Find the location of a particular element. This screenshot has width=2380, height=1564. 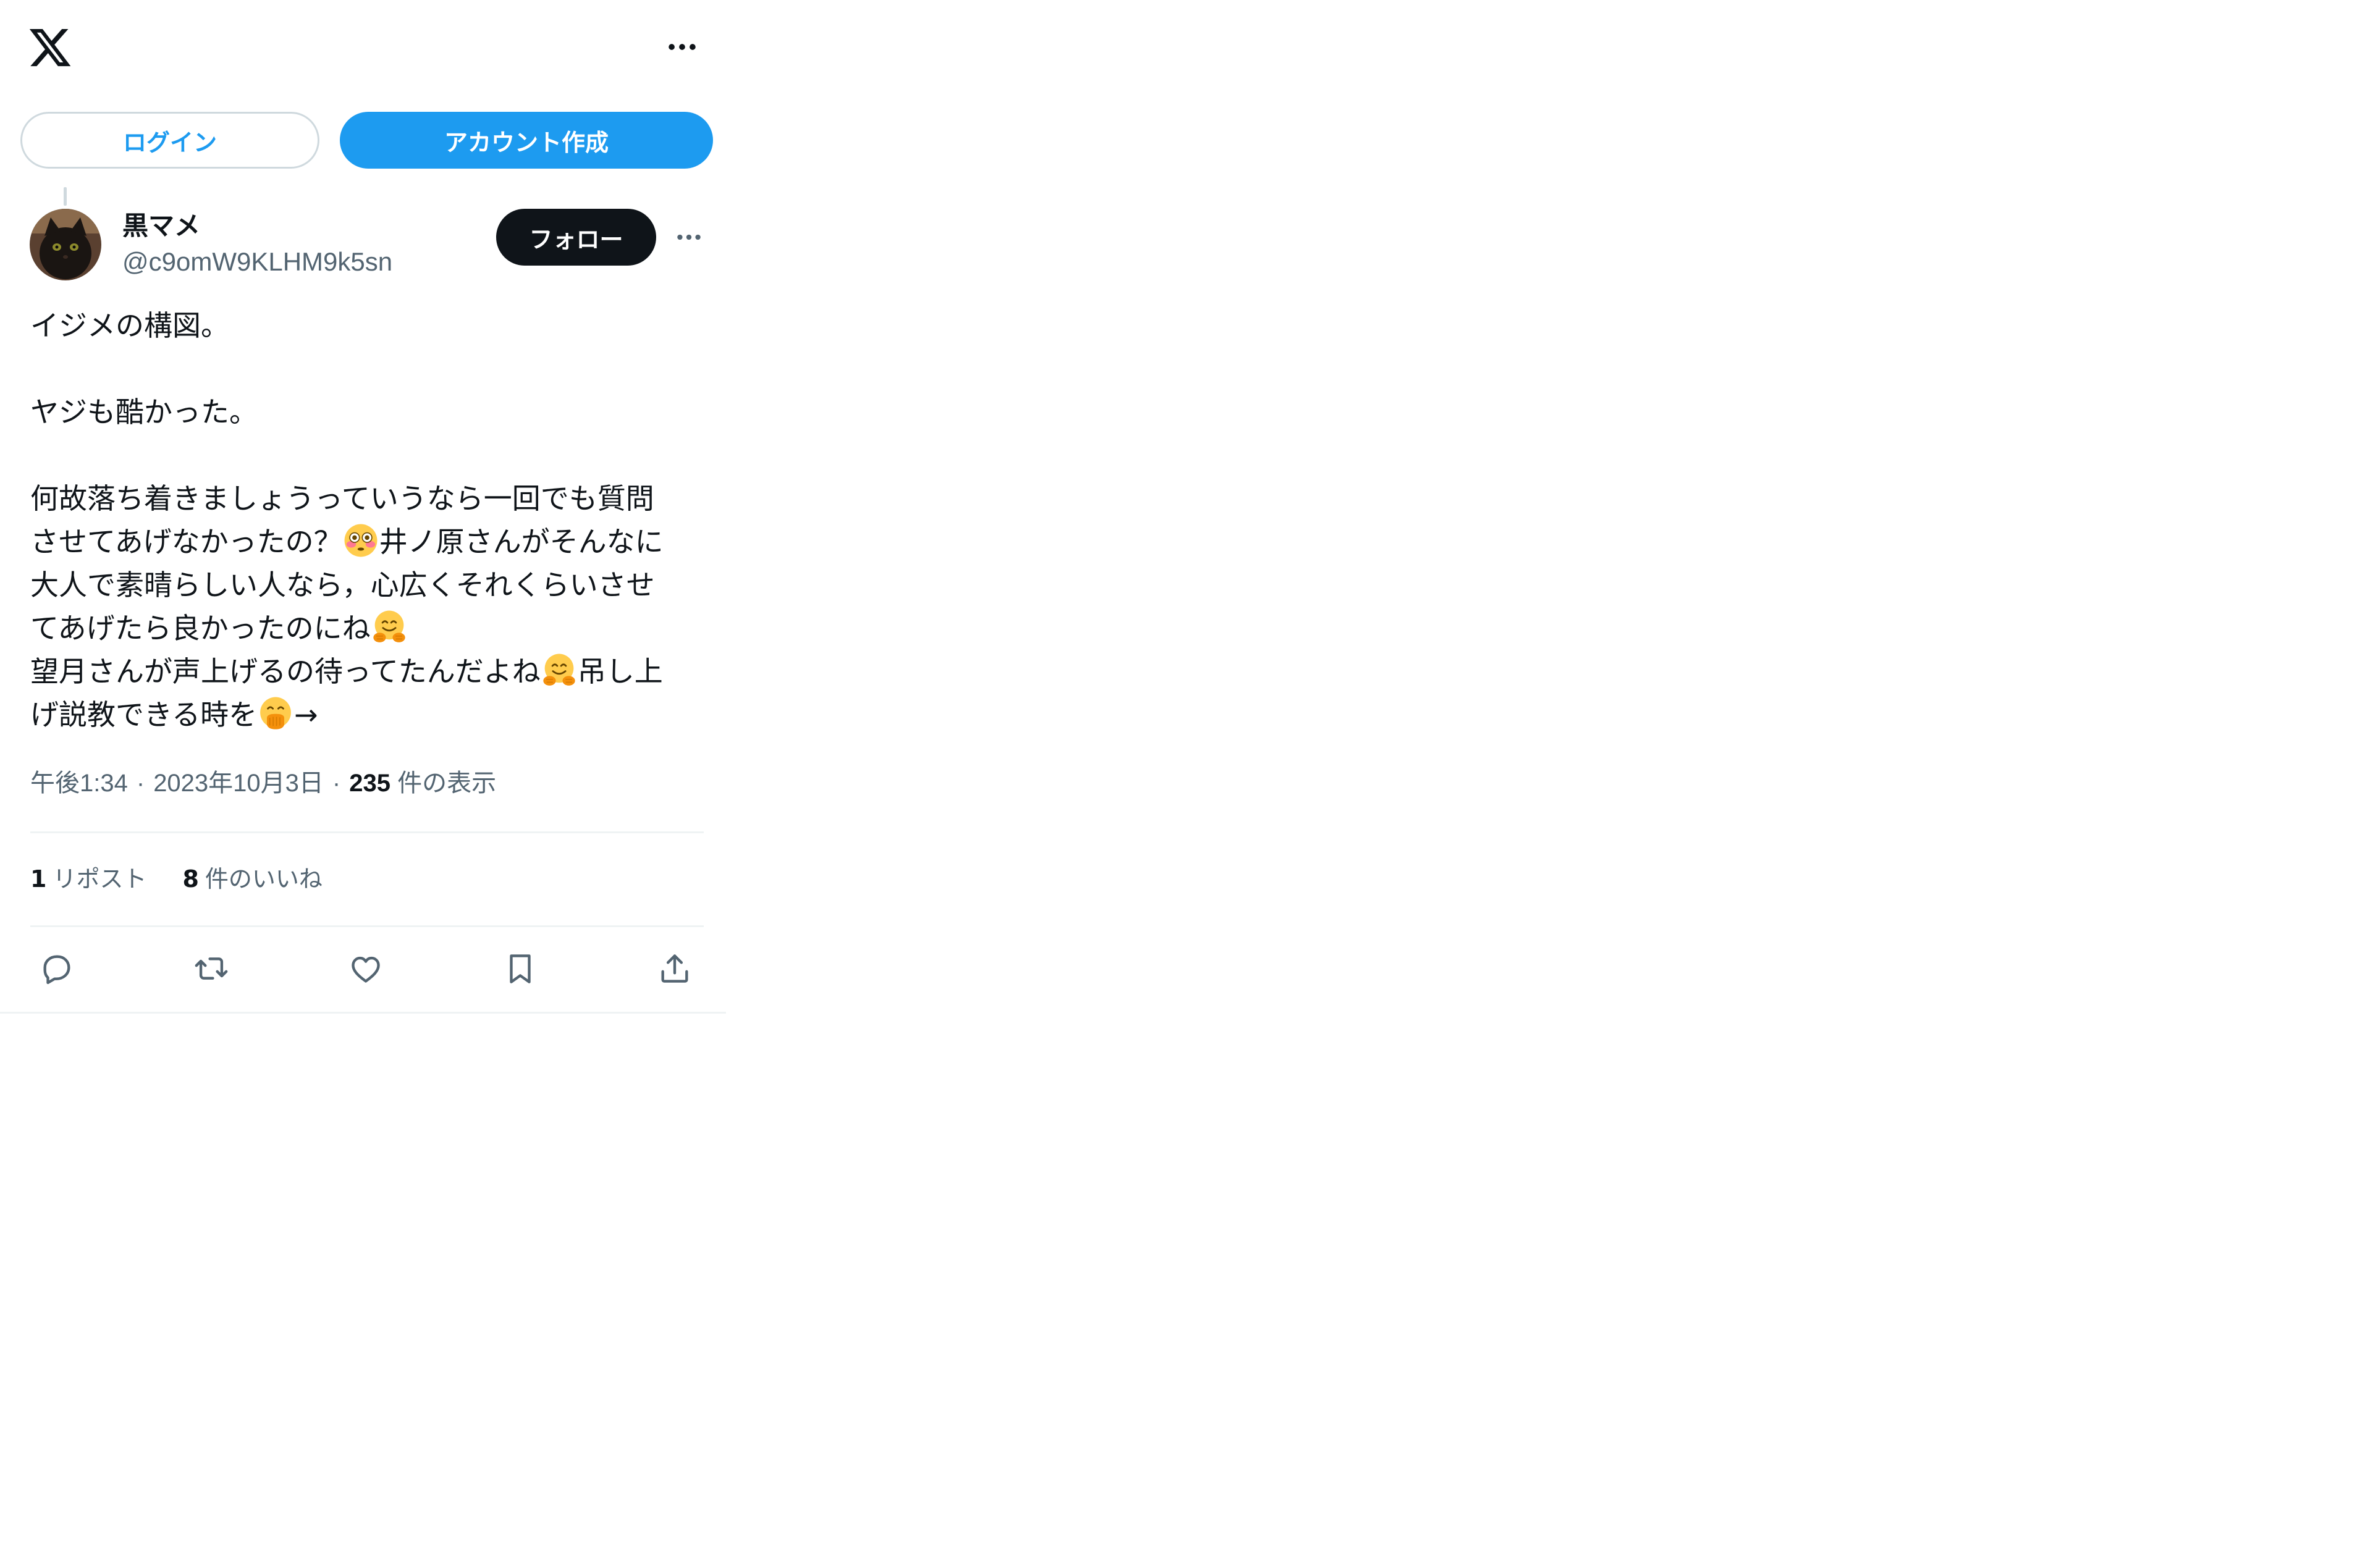

action-bar is located at coordinates (370, 968).